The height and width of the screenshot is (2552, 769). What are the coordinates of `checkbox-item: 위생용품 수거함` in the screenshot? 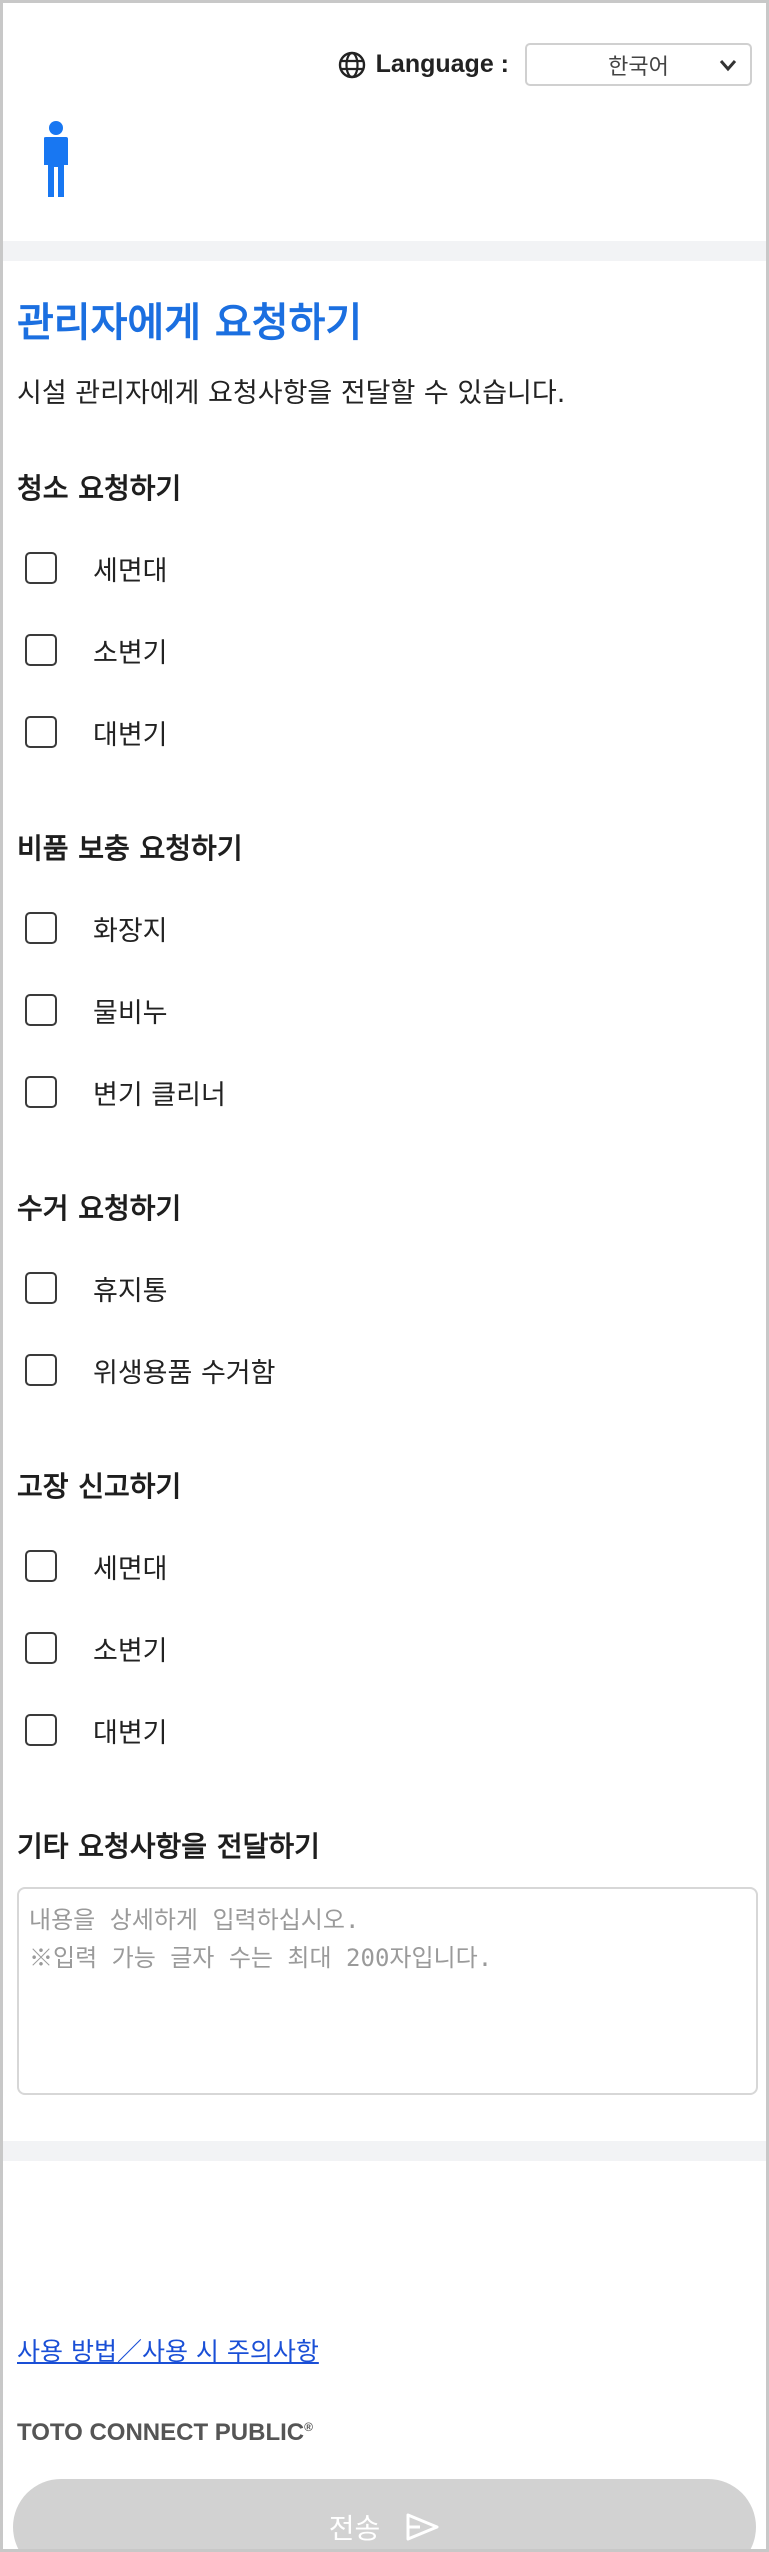 It's located at (384, 1370).